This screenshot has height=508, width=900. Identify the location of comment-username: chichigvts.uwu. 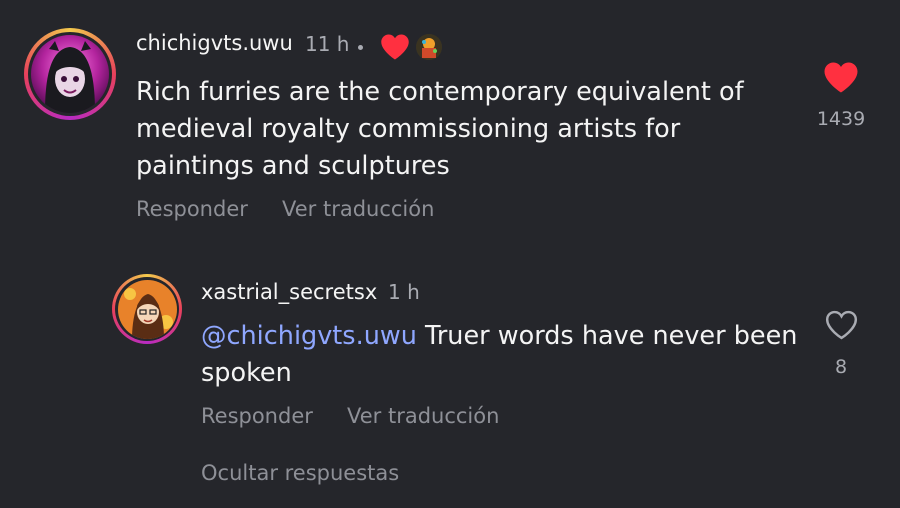
(214, 43).